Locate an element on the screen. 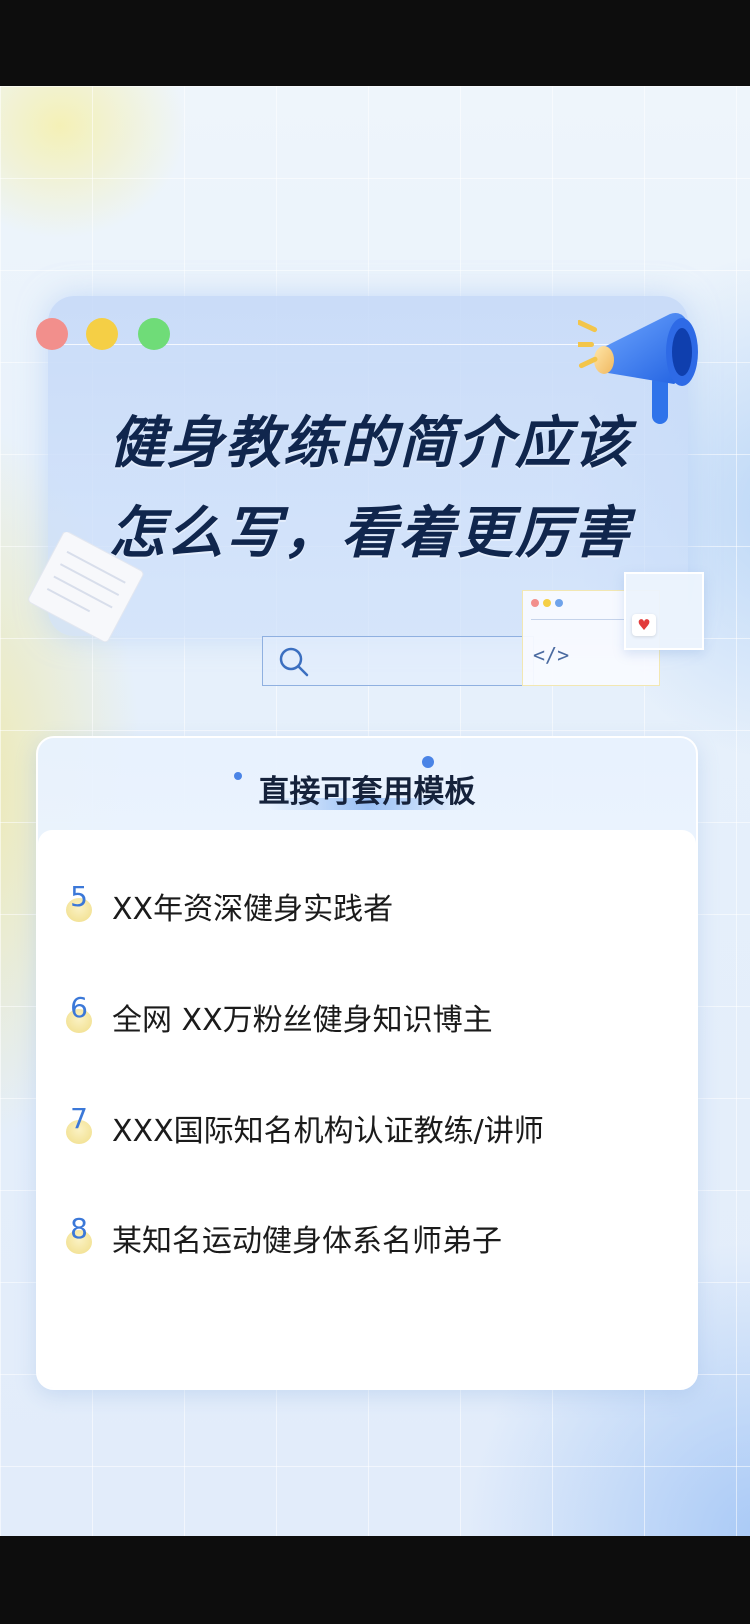 The height and width of the screenshot is (1624, 750). list-number-badge: 7 is located at coordinates (81, 1124).